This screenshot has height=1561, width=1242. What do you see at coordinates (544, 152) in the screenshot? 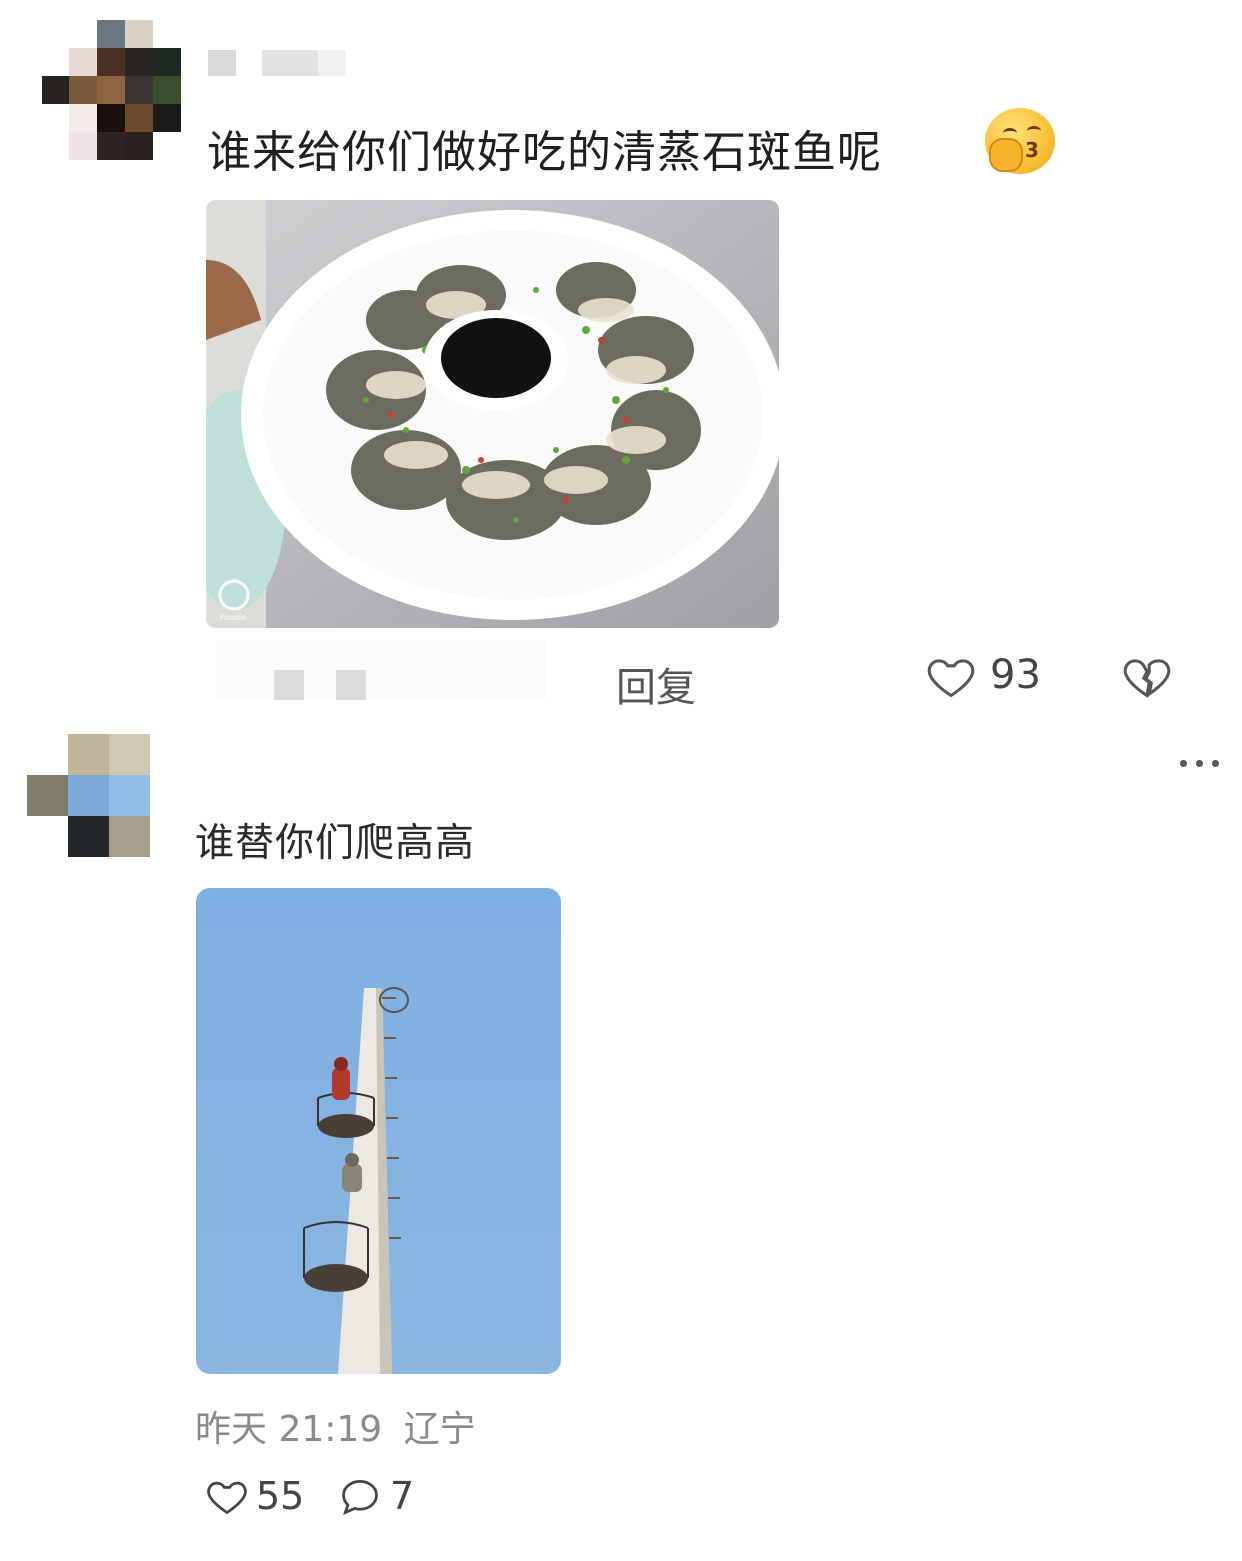
I see `comment-text: 谁来给你们做好吃的清蒸石斑鱼呢` at bounding box center [544, 152].